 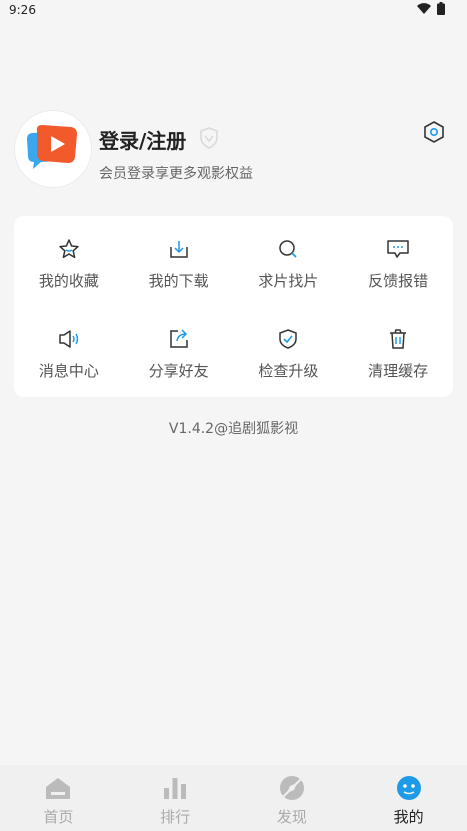 What do you see at coordinates (424, 10) in the screenshot?
I see `wifi-icon` at bounding box center [424, 10].